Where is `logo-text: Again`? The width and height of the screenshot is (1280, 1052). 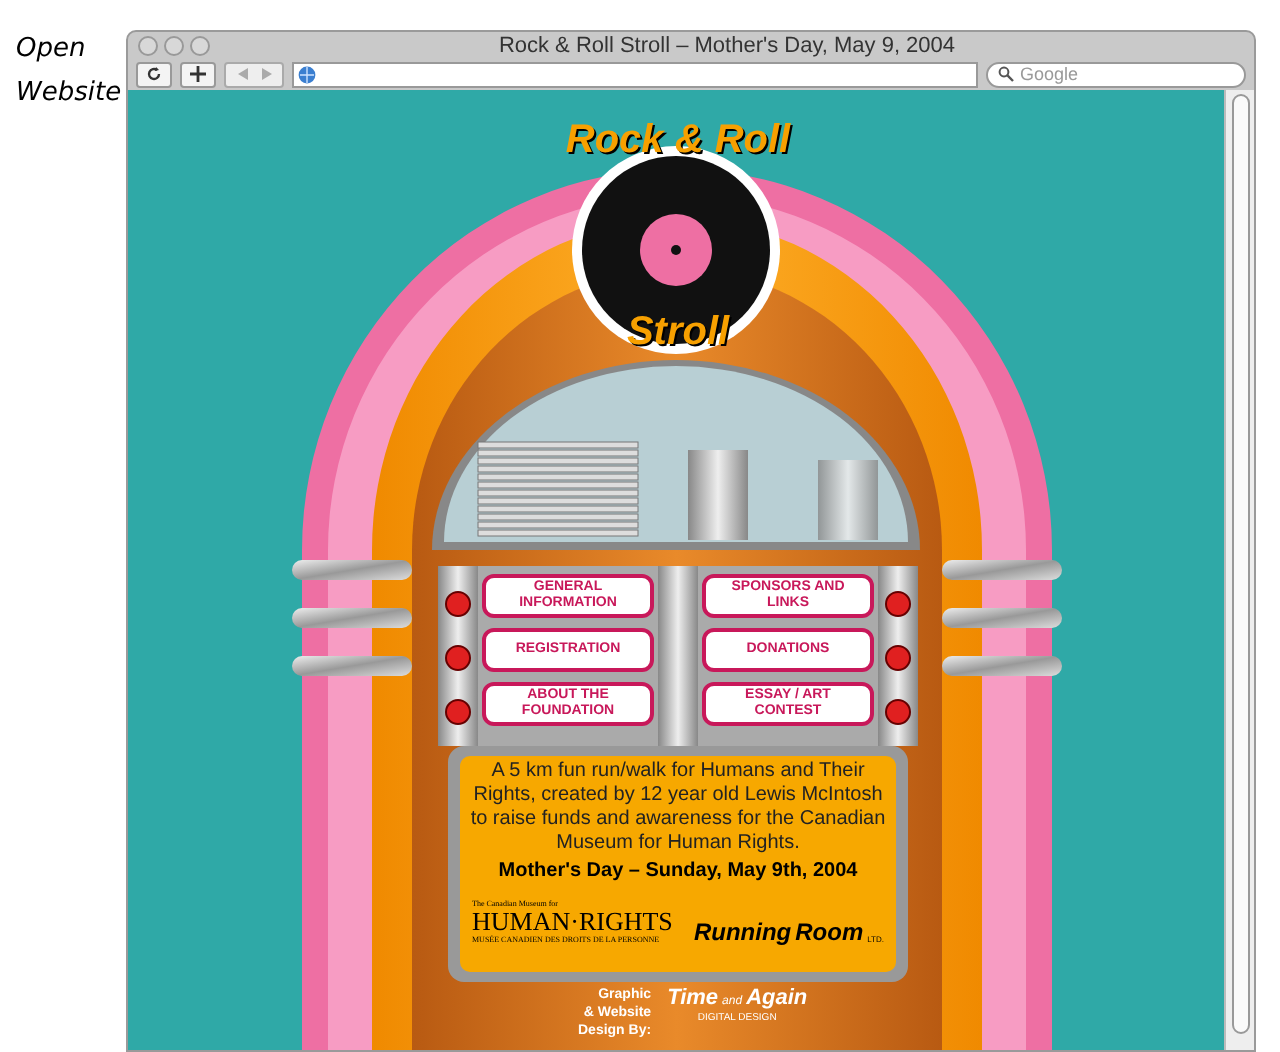
logo-text: Again is located at coordinates (777, 998).